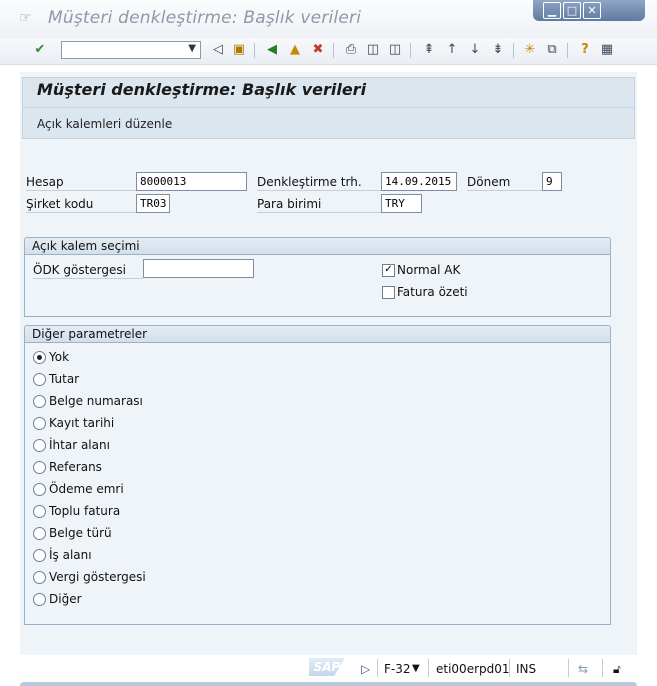 The image size is (657, 686). I want to click on period-field: 9, so click(552, 181).